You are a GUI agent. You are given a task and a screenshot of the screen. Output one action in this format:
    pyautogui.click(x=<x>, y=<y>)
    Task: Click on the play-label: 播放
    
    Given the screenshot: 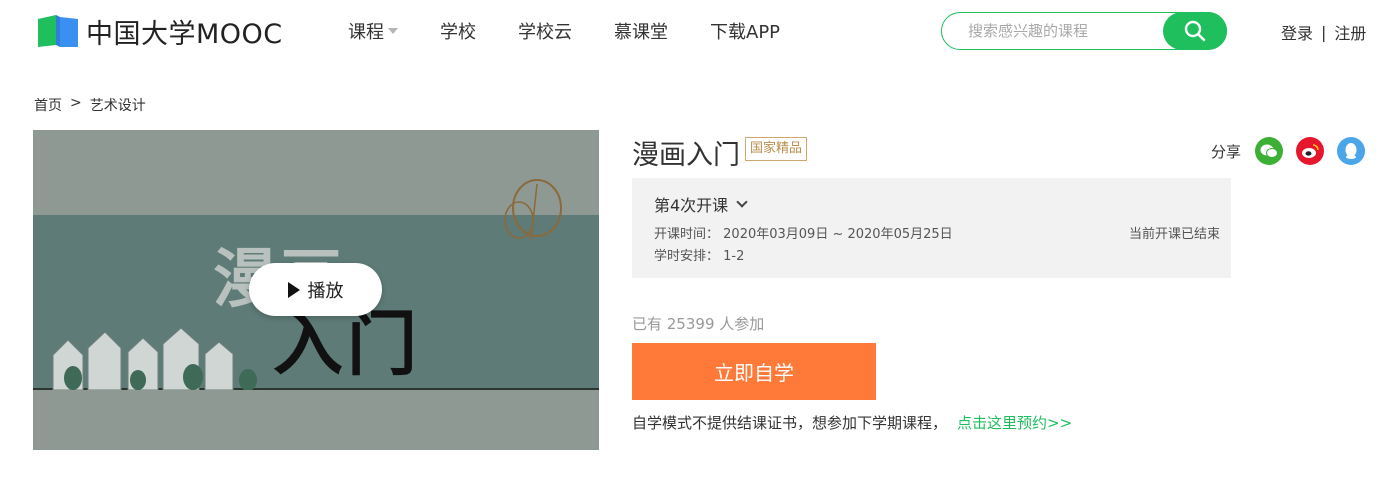 What is the action you would take?
    pyautogui.click(x=325, y=291)
    